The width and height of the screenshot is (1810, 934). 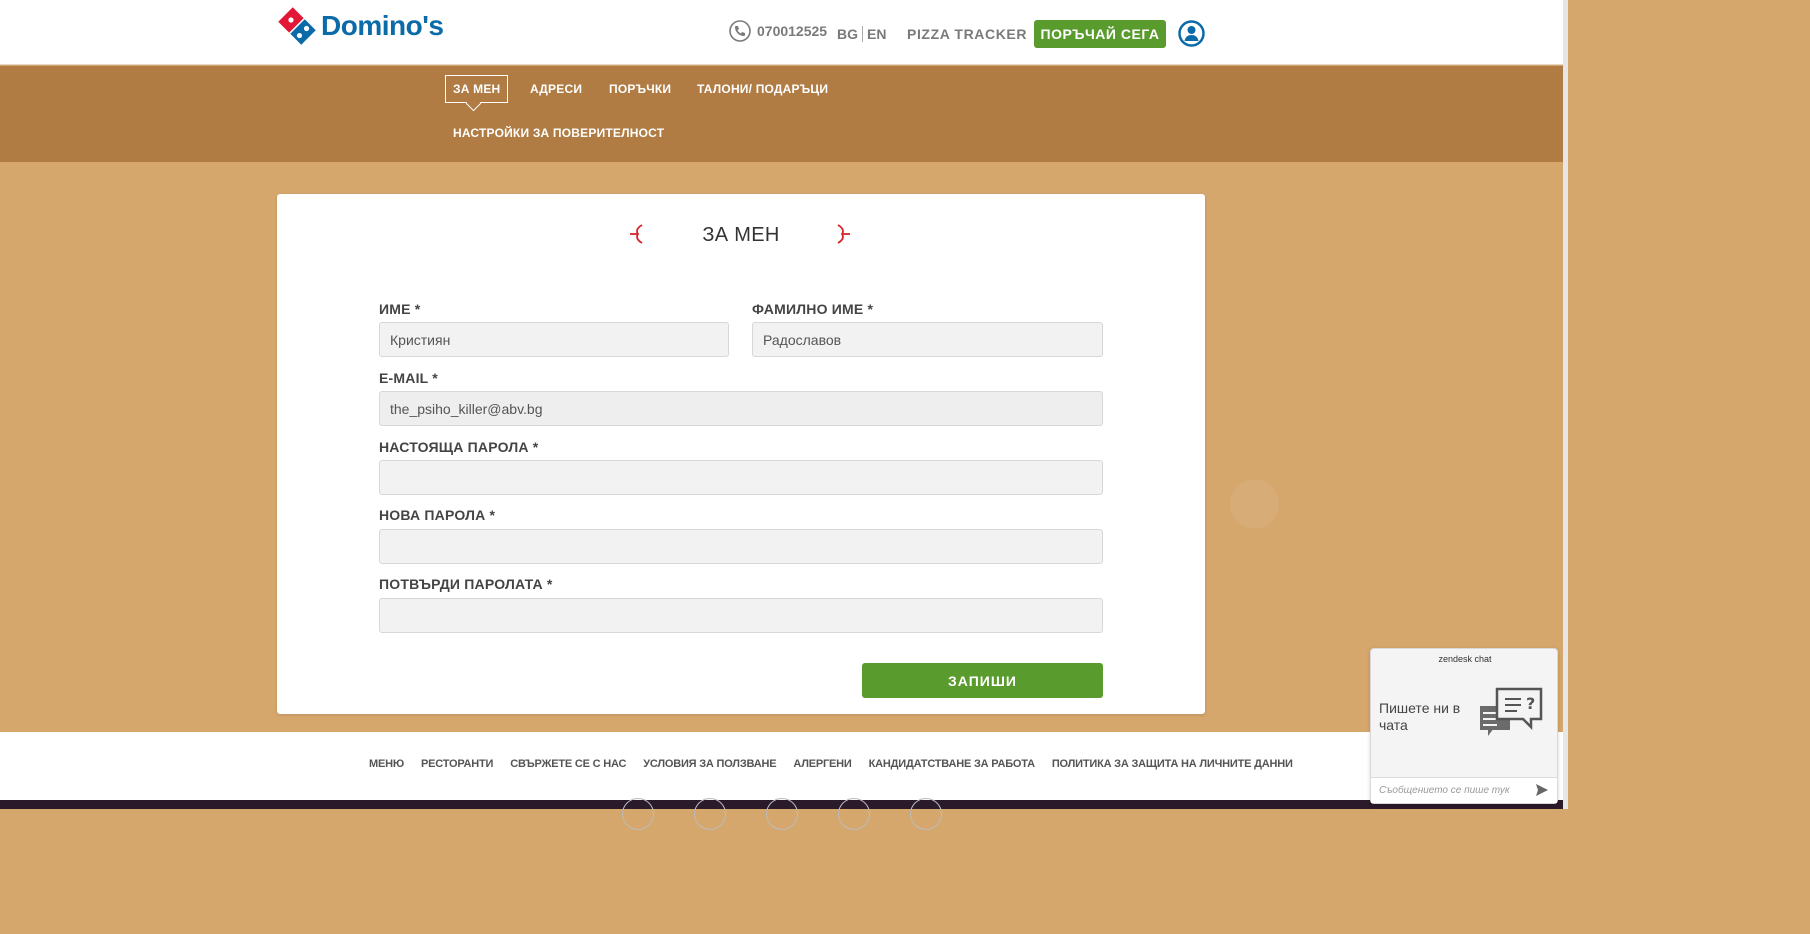 I want to click on lang-bg: BG, so click(x=847, y=34).